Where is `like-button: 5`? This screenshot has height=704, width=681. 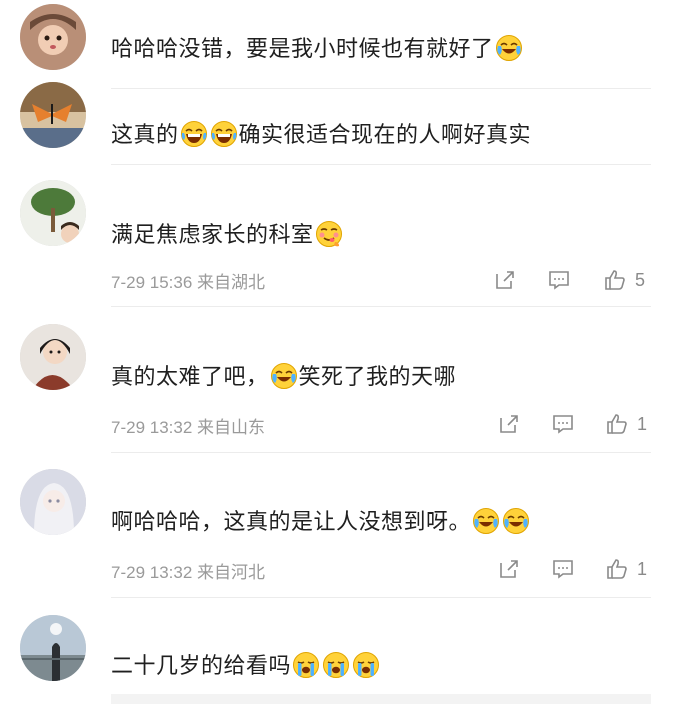 like-button: 5 is located at coordinates (624, 280).